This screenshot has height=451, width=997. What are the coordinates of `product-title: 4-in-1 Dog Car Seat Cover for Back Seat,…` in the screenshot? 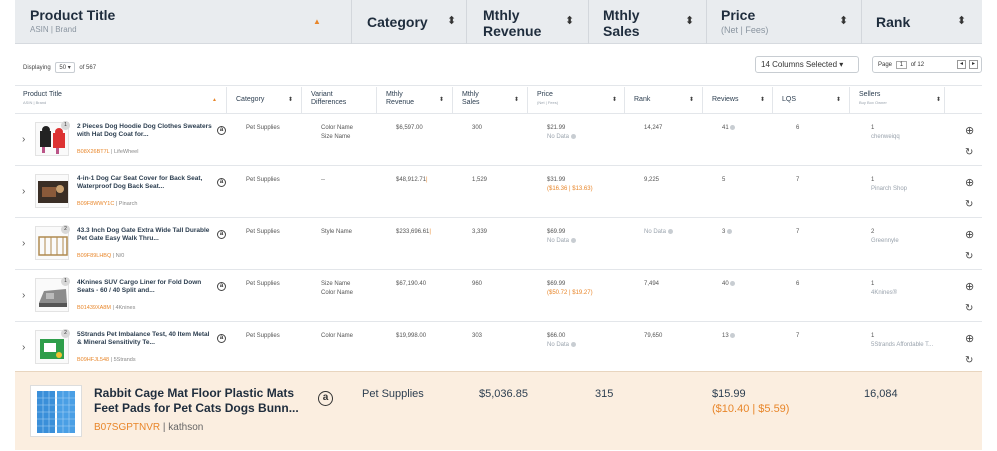 It's located at (144, 183).